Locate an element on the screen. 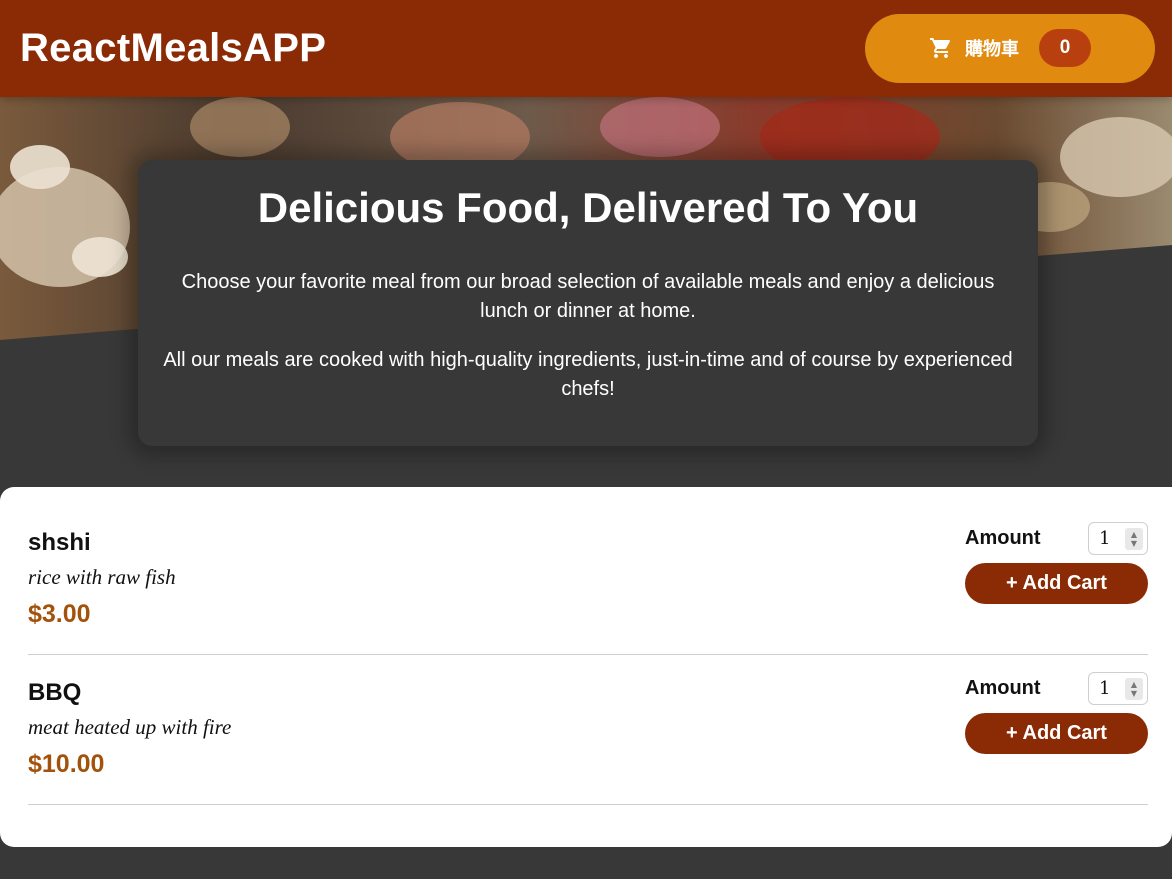  meal-name: shshi is located at coordinates (59, 542).